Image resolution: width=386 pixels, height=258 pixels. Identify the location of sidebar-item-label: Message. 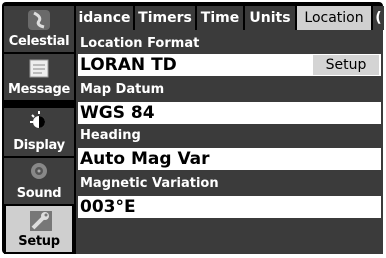
(39, 89).